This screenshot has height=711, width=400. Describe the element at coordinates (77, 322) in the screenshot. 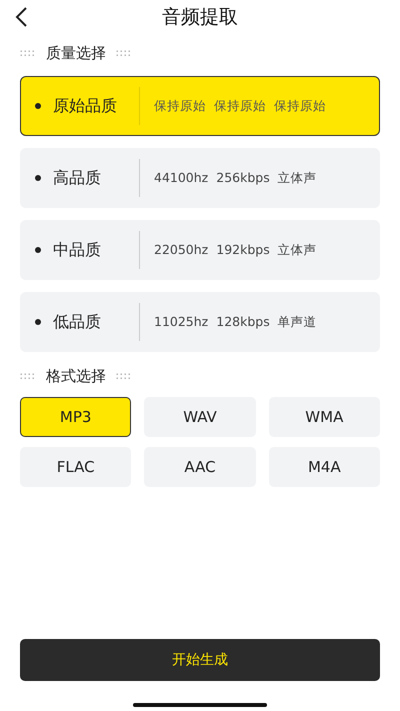

I see `quality-name: 低品质` at that location.